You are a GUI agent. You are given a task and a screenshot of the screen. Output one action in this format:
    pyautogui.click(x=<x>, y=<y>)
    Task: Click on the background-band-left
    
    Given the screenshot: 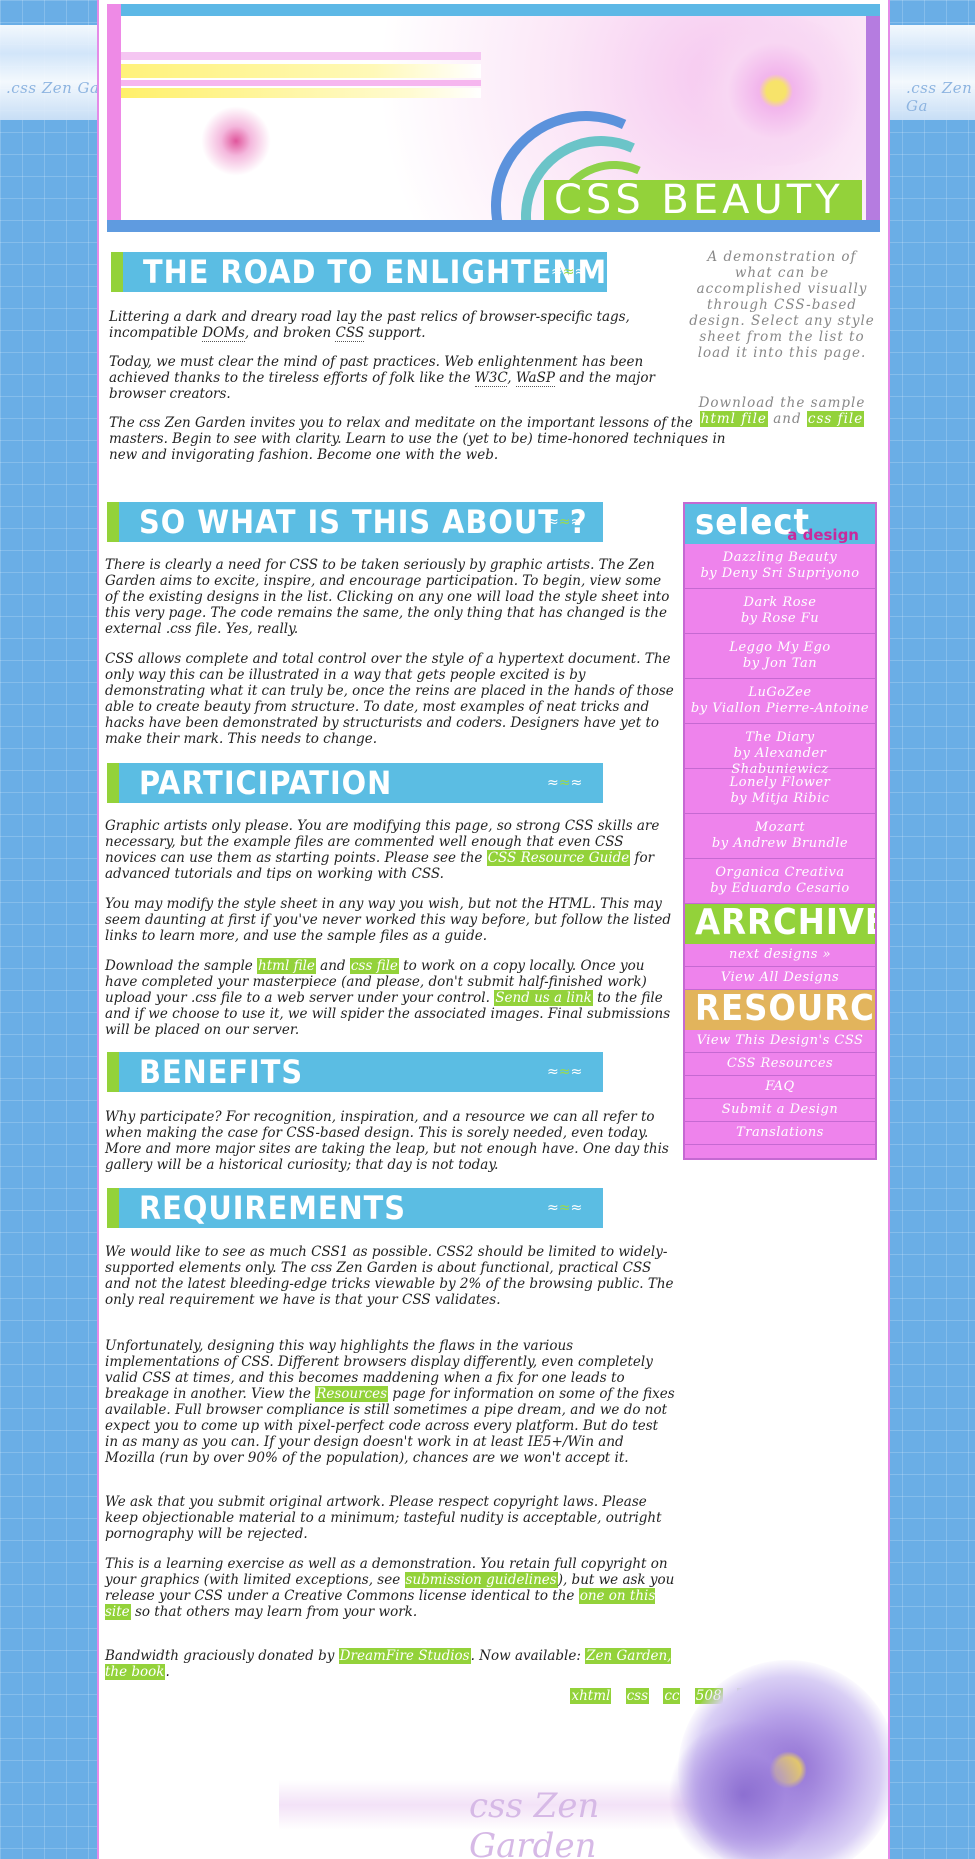 What is the action you would take?
    pyautogui.click(x=49, y=72)
    